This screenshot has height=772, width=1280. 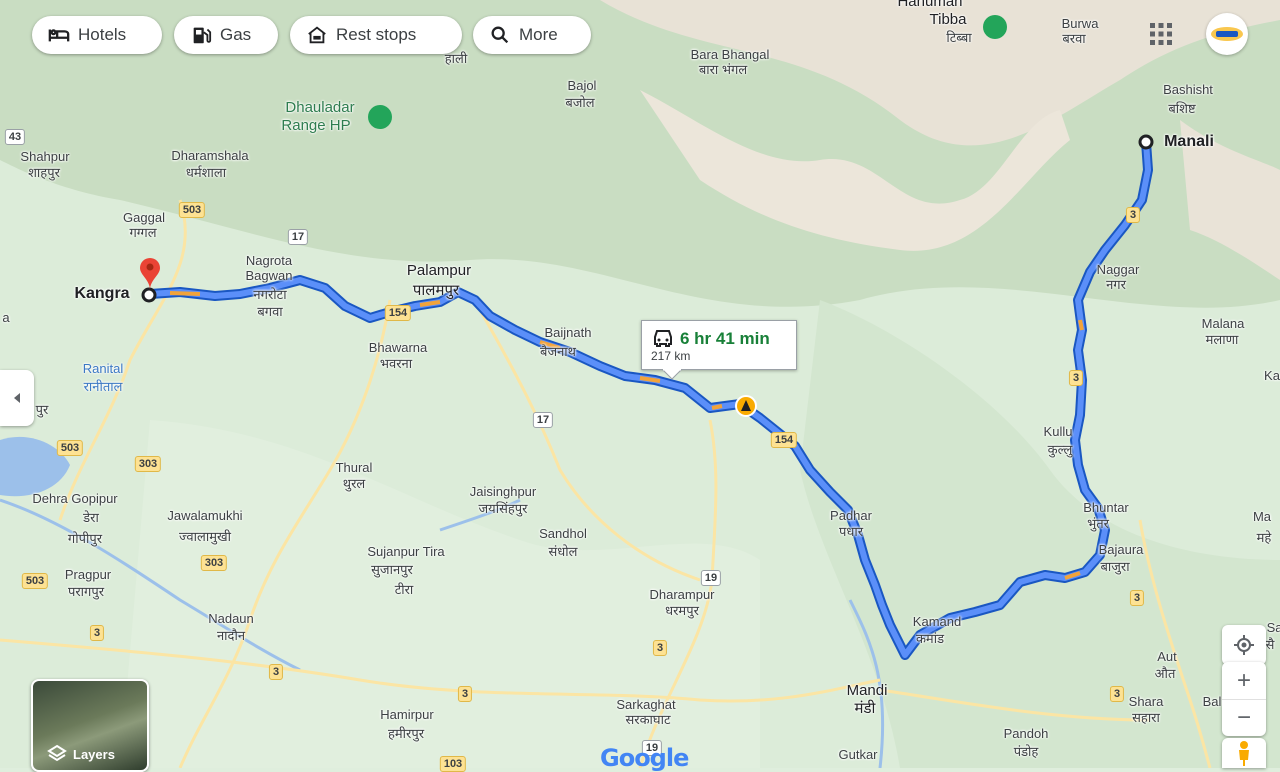 I want to click on place-label: बगवा, so click(x=270, y=311).